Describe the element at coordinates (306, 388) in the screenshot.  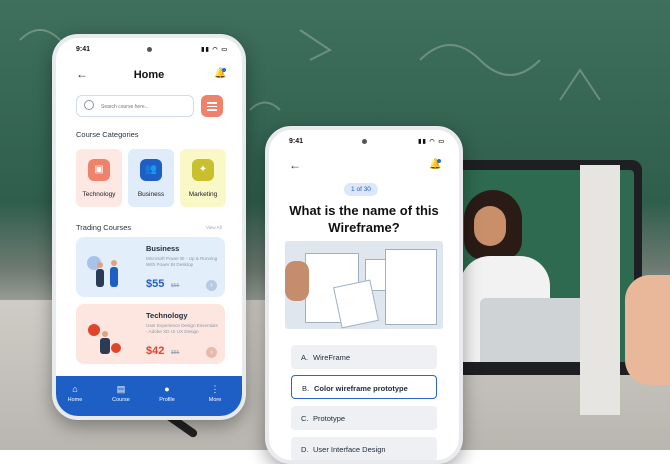
I see `option-letter: B.` at that location.